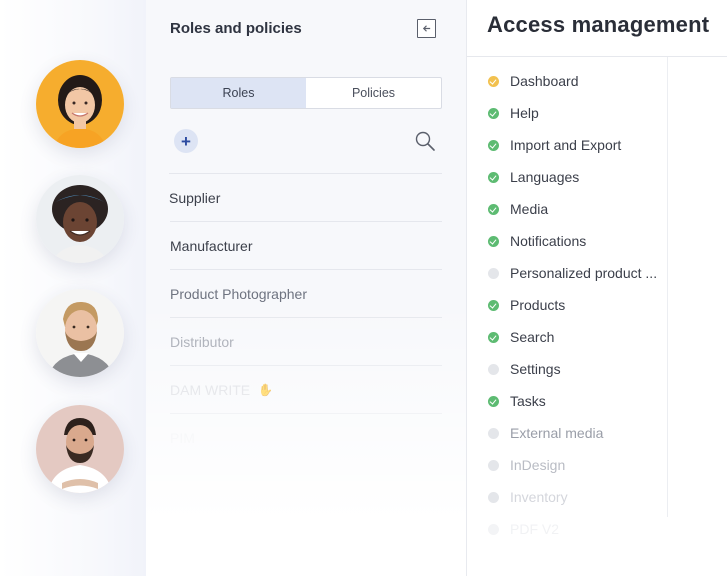  I want to click on panel-title: Roles and policies, so click(236, 28).